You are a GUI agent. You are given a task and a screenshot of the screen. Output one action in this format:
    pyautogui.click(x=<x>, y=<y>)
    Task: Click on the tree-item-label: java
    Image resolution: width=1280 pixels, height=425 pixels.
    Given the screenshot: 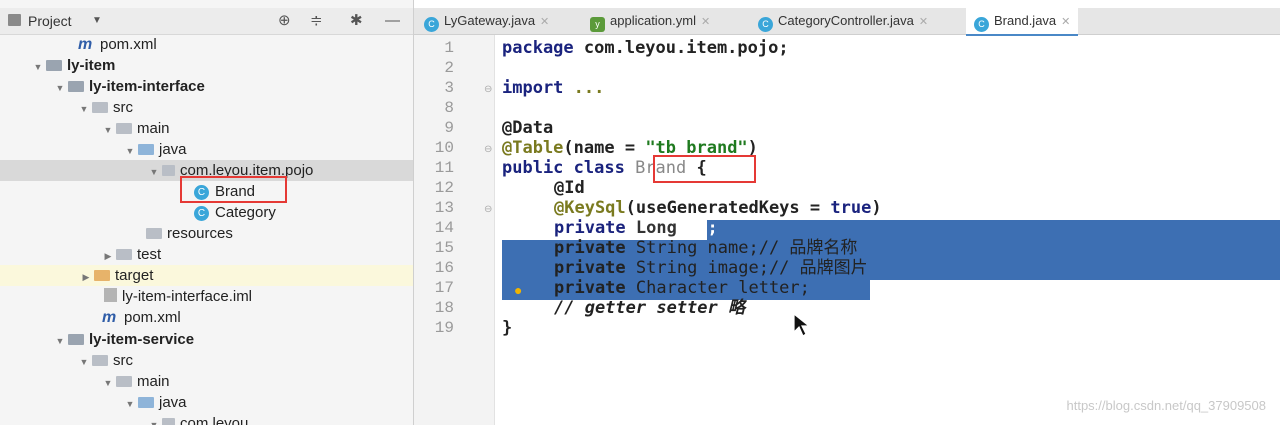 What is the action you would take?
    pyautogui.click(x=173, y=149)
    